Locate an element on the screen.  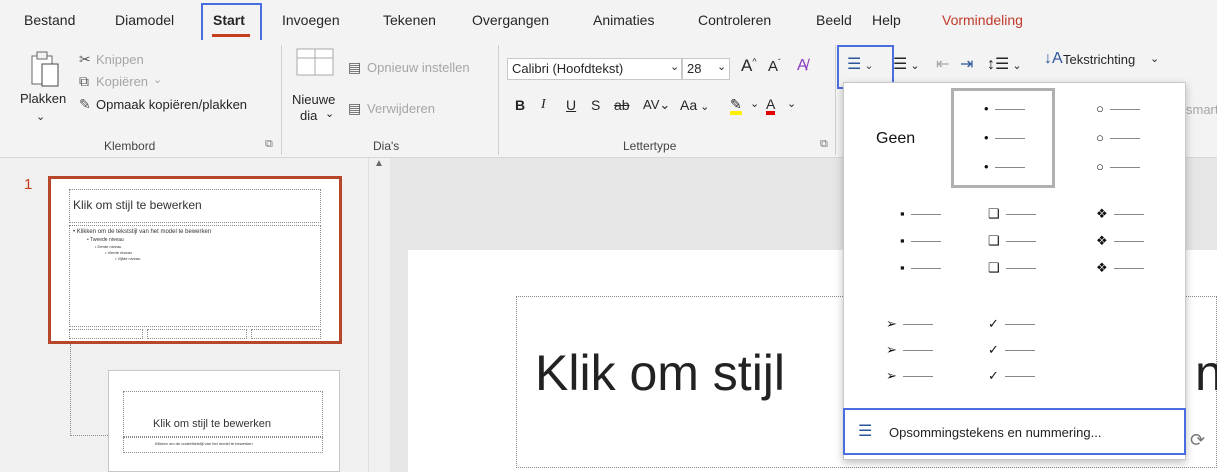
copy-button: Kopiëren is located at coordinates (122, 81).